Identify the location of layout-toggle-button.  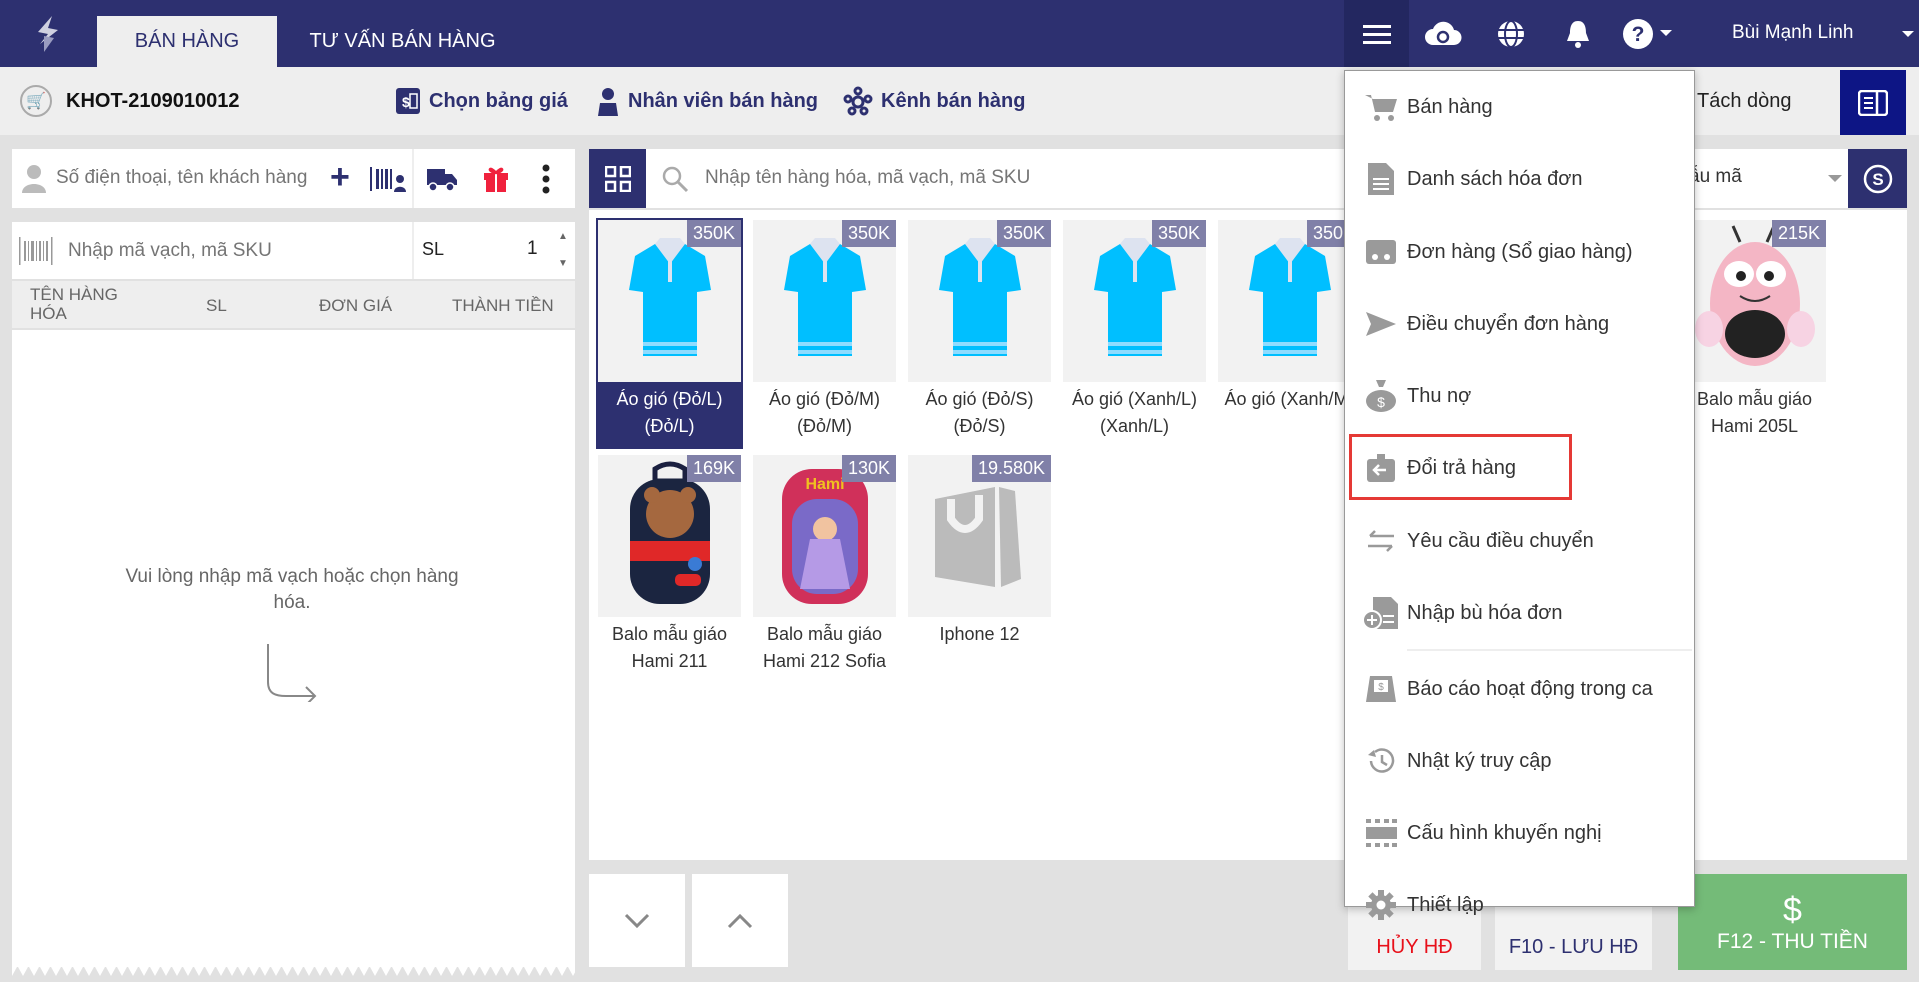
(1873, 102).